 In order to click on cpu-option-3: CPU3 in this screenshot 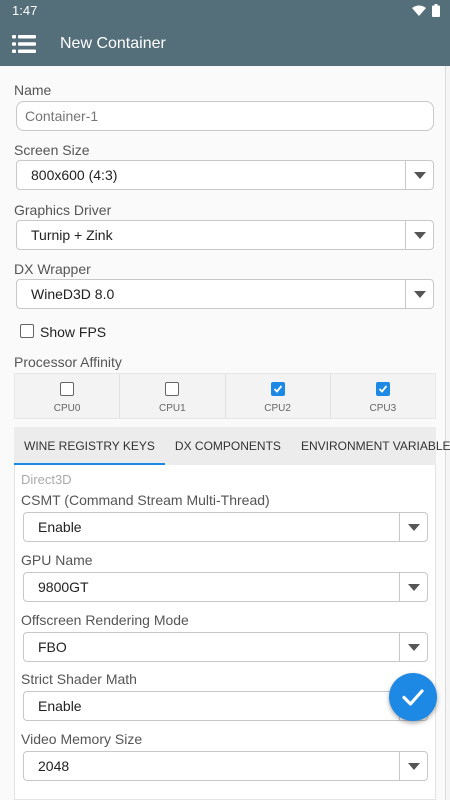, I will do `click(383, 396)`.